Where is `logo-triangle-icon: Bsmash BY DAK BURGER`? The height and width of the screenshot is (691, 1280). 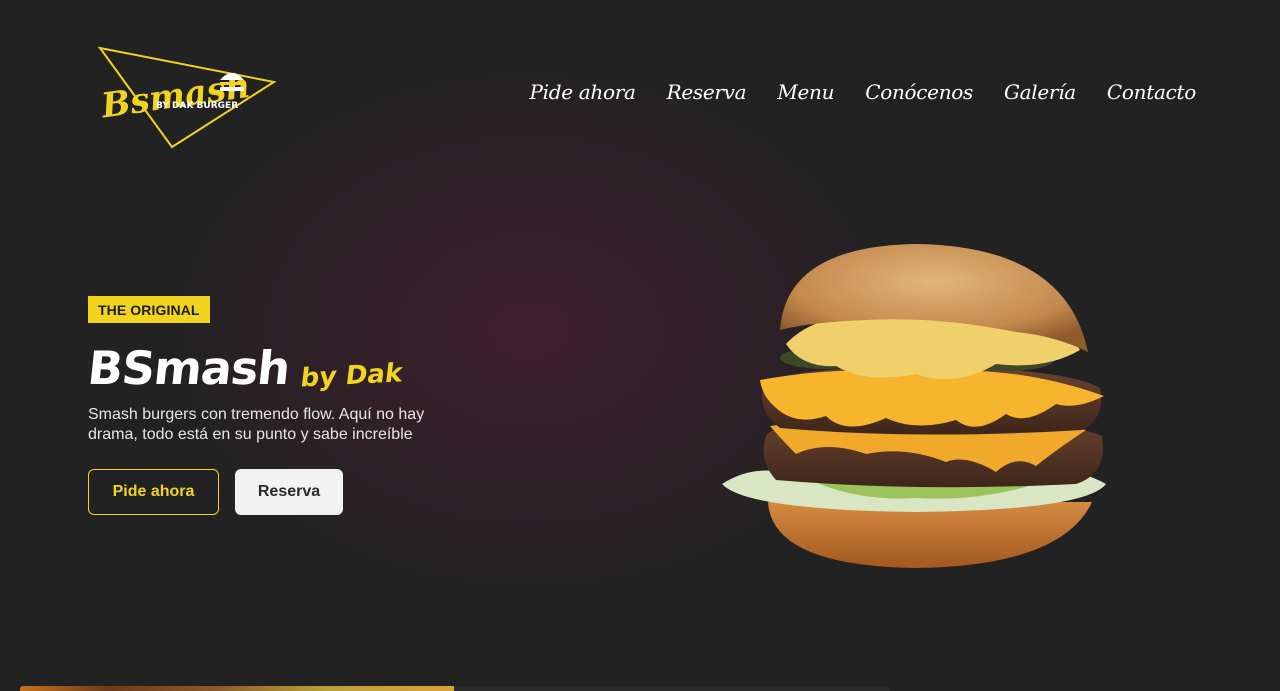 logo-triangle-icon: Bsmash BY DAK BURGER is located at coordinates (187, 97).